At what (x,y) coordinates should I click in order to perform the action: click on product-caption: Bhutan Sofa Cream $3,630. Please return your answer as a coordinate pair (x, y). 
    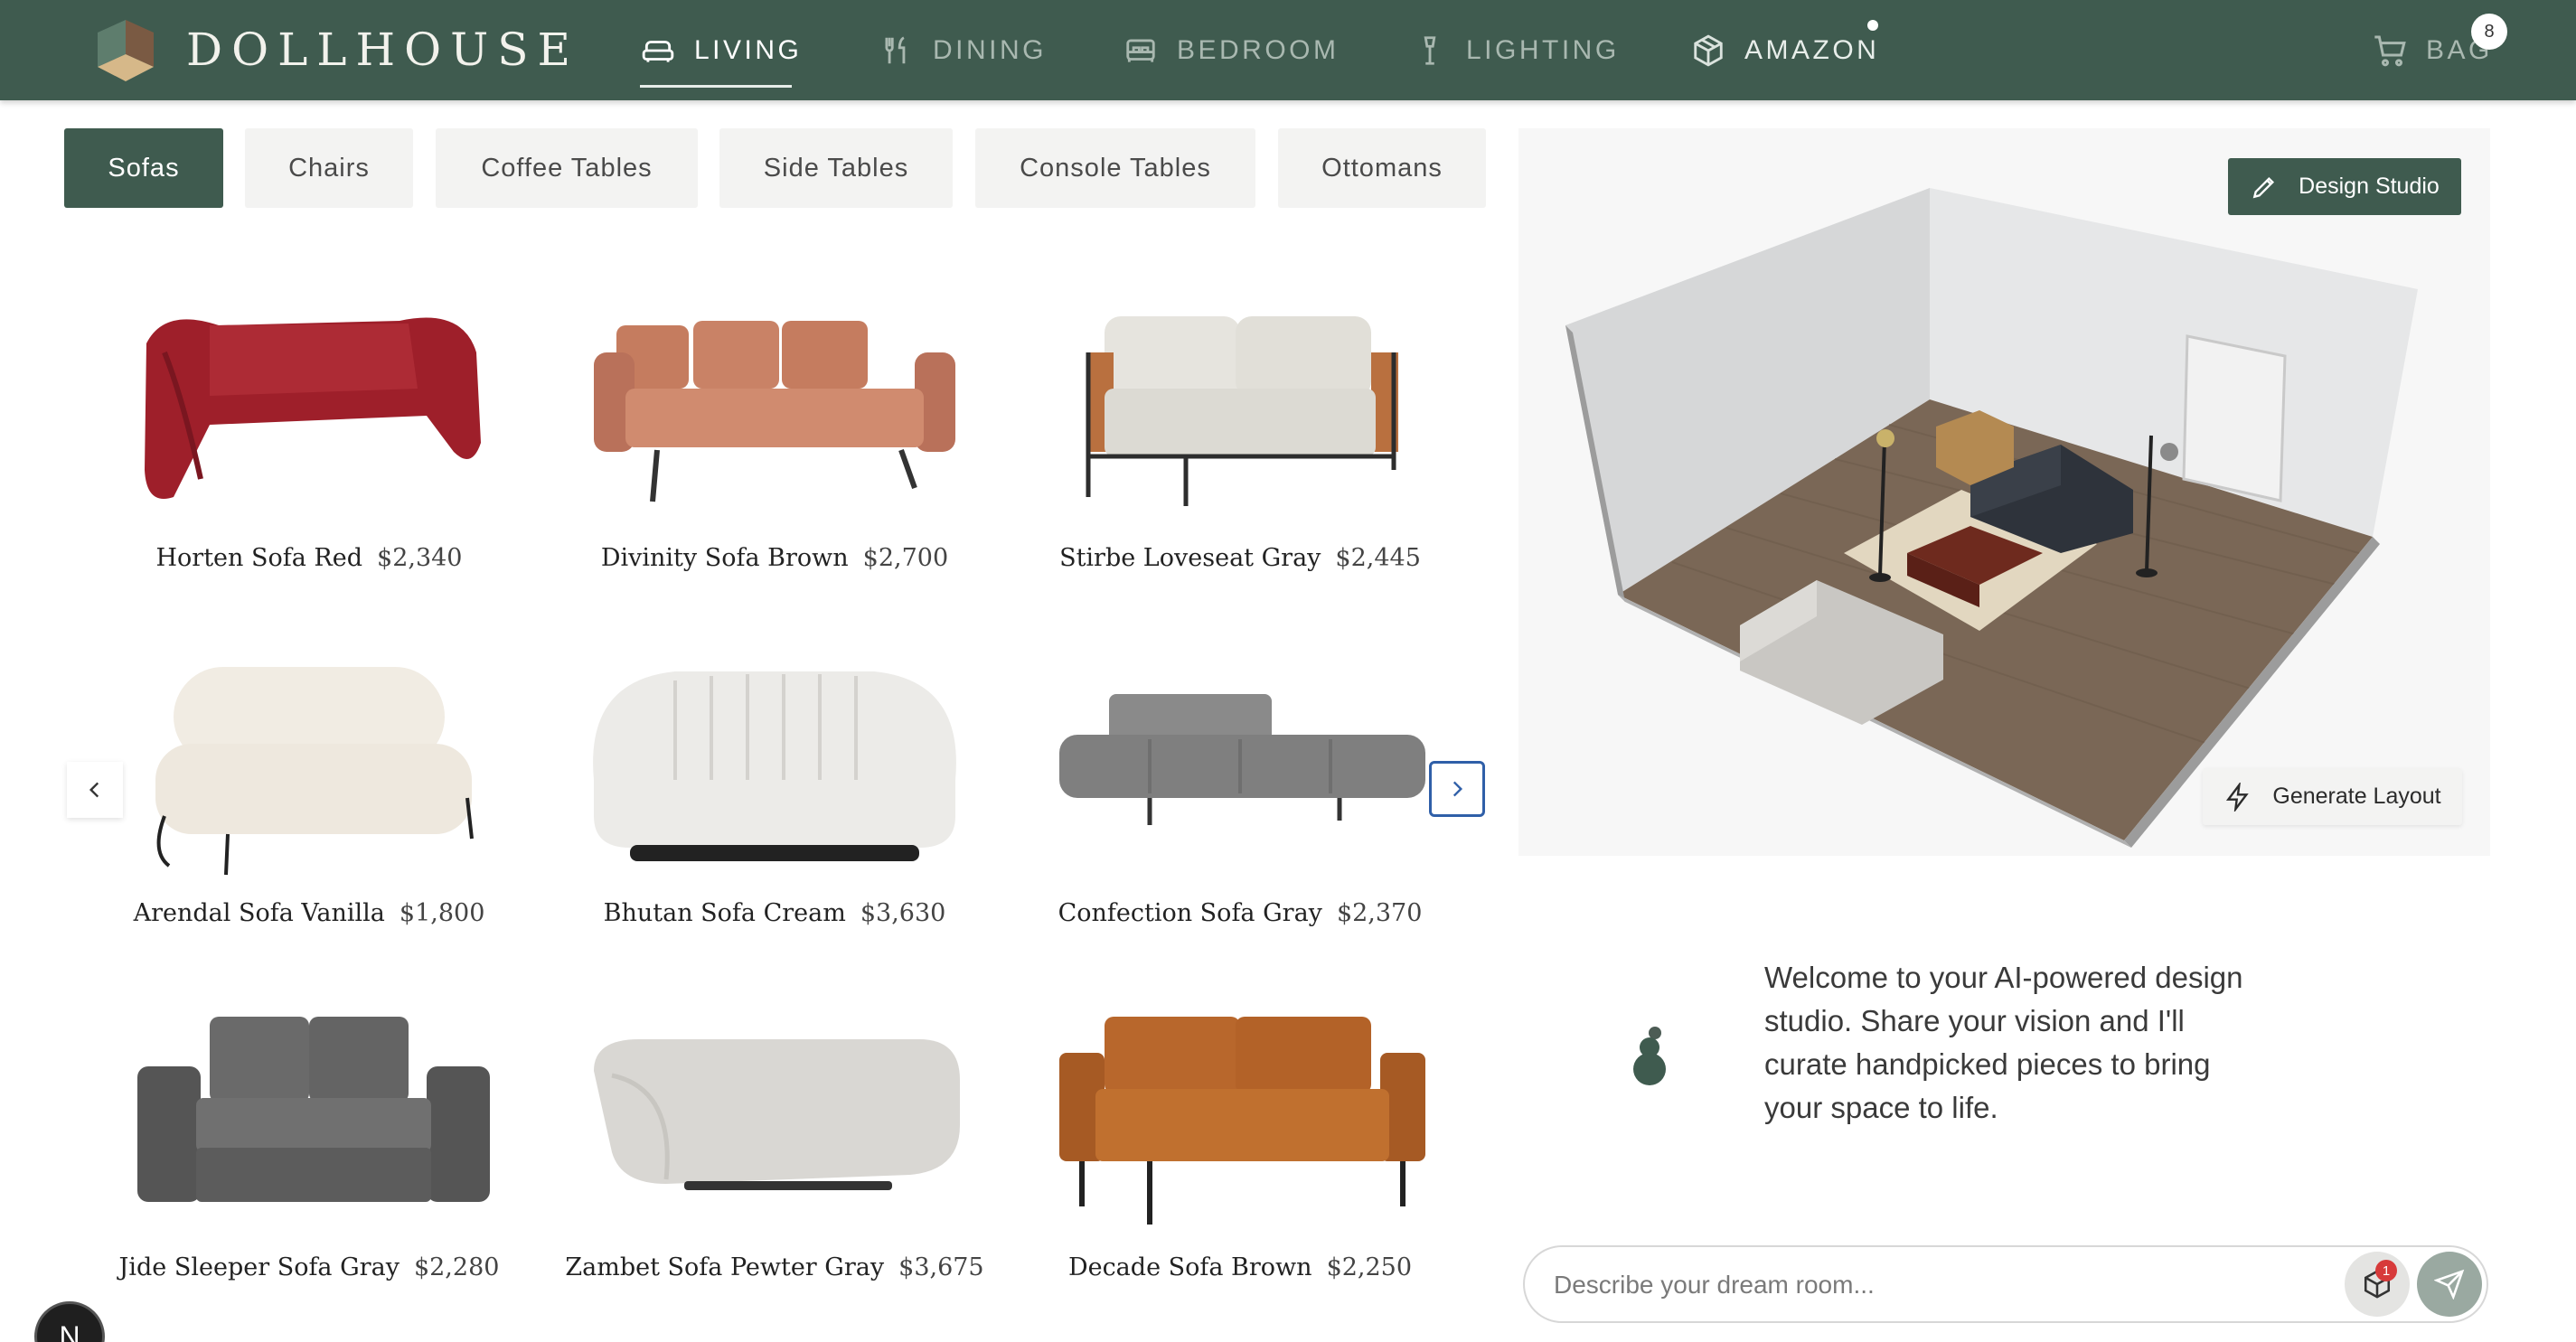
    Looking at the image, I should click on (774, 913).